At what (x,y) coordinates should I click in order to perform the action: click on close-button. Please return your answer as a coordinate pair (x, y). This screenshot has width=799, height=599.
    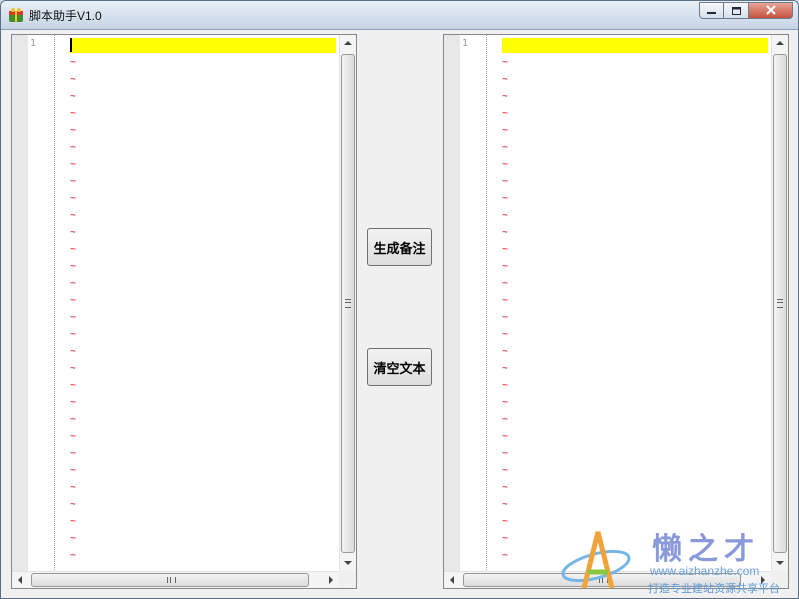
    Looking at the image, I should click on (771, 10).